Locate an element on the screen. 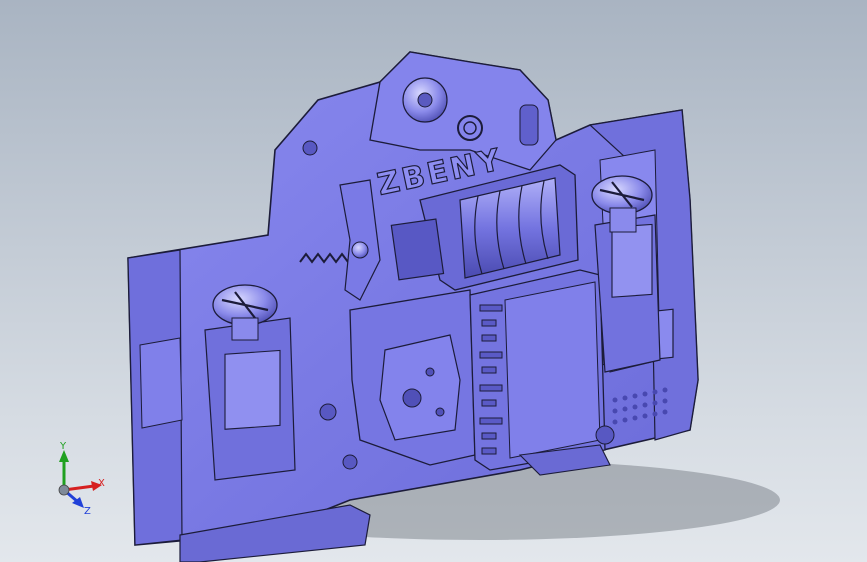  cam-hole-large is located at coordinates (412, 398).